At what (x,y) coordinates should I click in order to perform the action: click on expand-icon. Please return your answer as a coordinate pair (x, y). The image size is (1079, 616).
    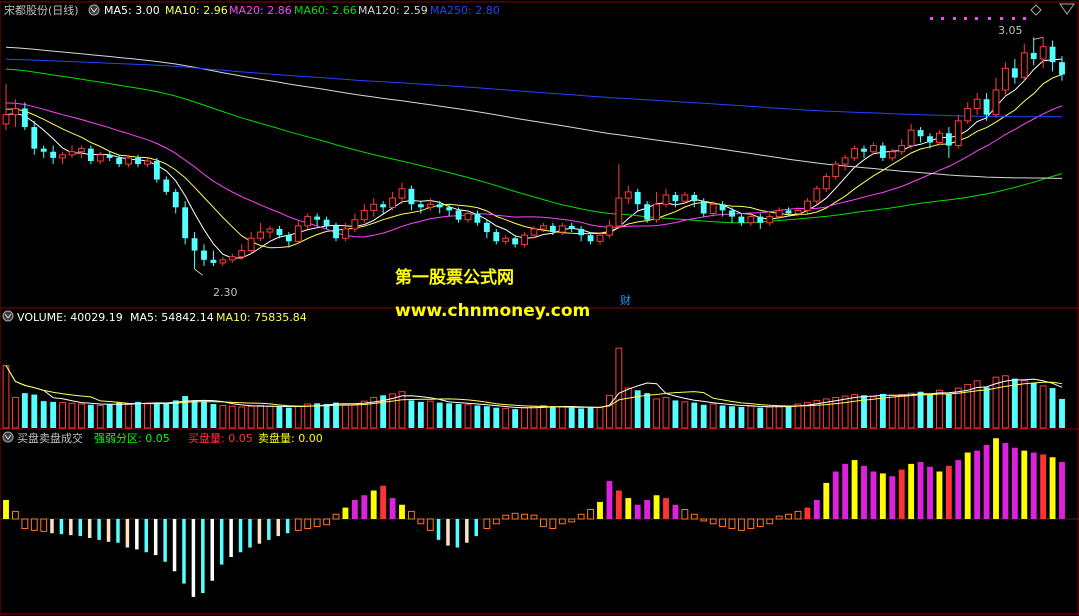
    Looking at the image, I should click on (1067, 9).